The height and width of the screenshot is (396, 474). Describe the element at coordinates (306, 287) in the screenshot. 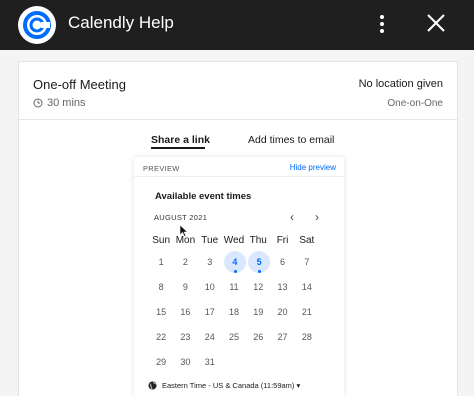

I see `calendar-day: 14` at that location.